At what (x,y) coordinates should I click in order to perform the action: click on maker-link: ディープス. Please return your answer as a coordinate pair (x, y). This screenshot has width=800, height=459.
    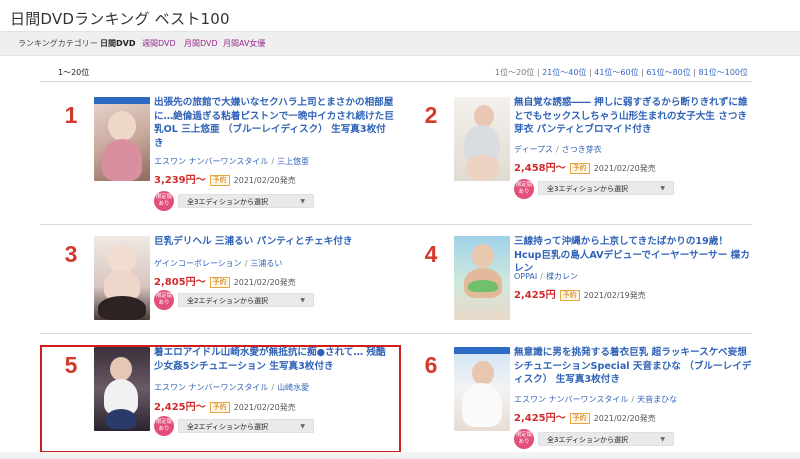
    Looking at the image, I should click on (533, 149).